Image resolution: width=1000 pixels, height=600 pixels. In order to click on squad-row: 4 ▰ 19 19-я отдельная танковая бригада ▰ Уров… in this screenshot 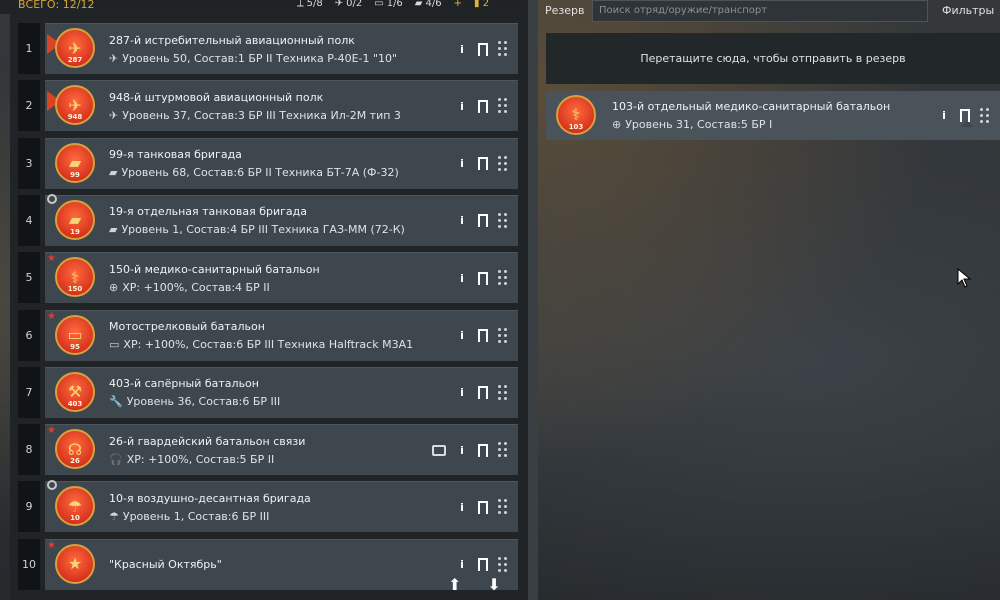, I will do `click(268, 219)`.